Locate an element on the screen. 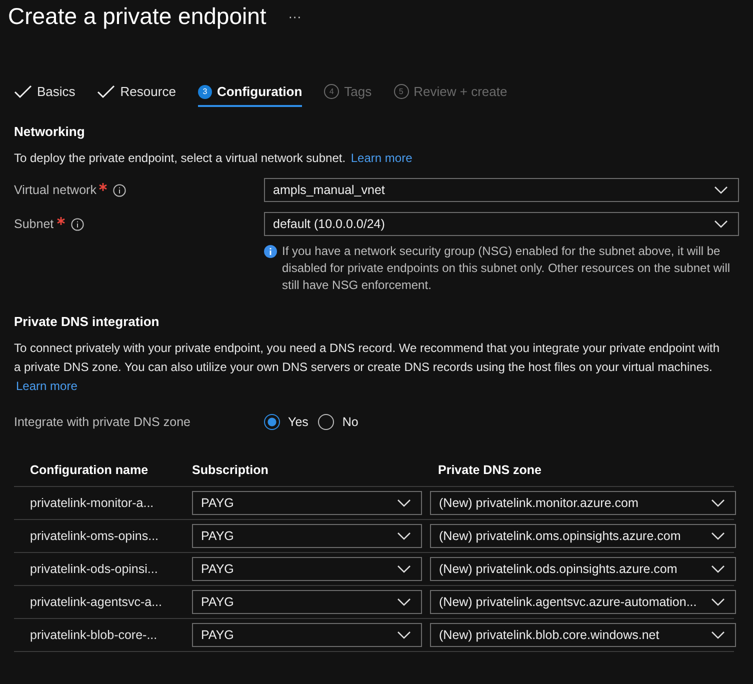  field-label: Virtual network is located at coordinates (55, 190).